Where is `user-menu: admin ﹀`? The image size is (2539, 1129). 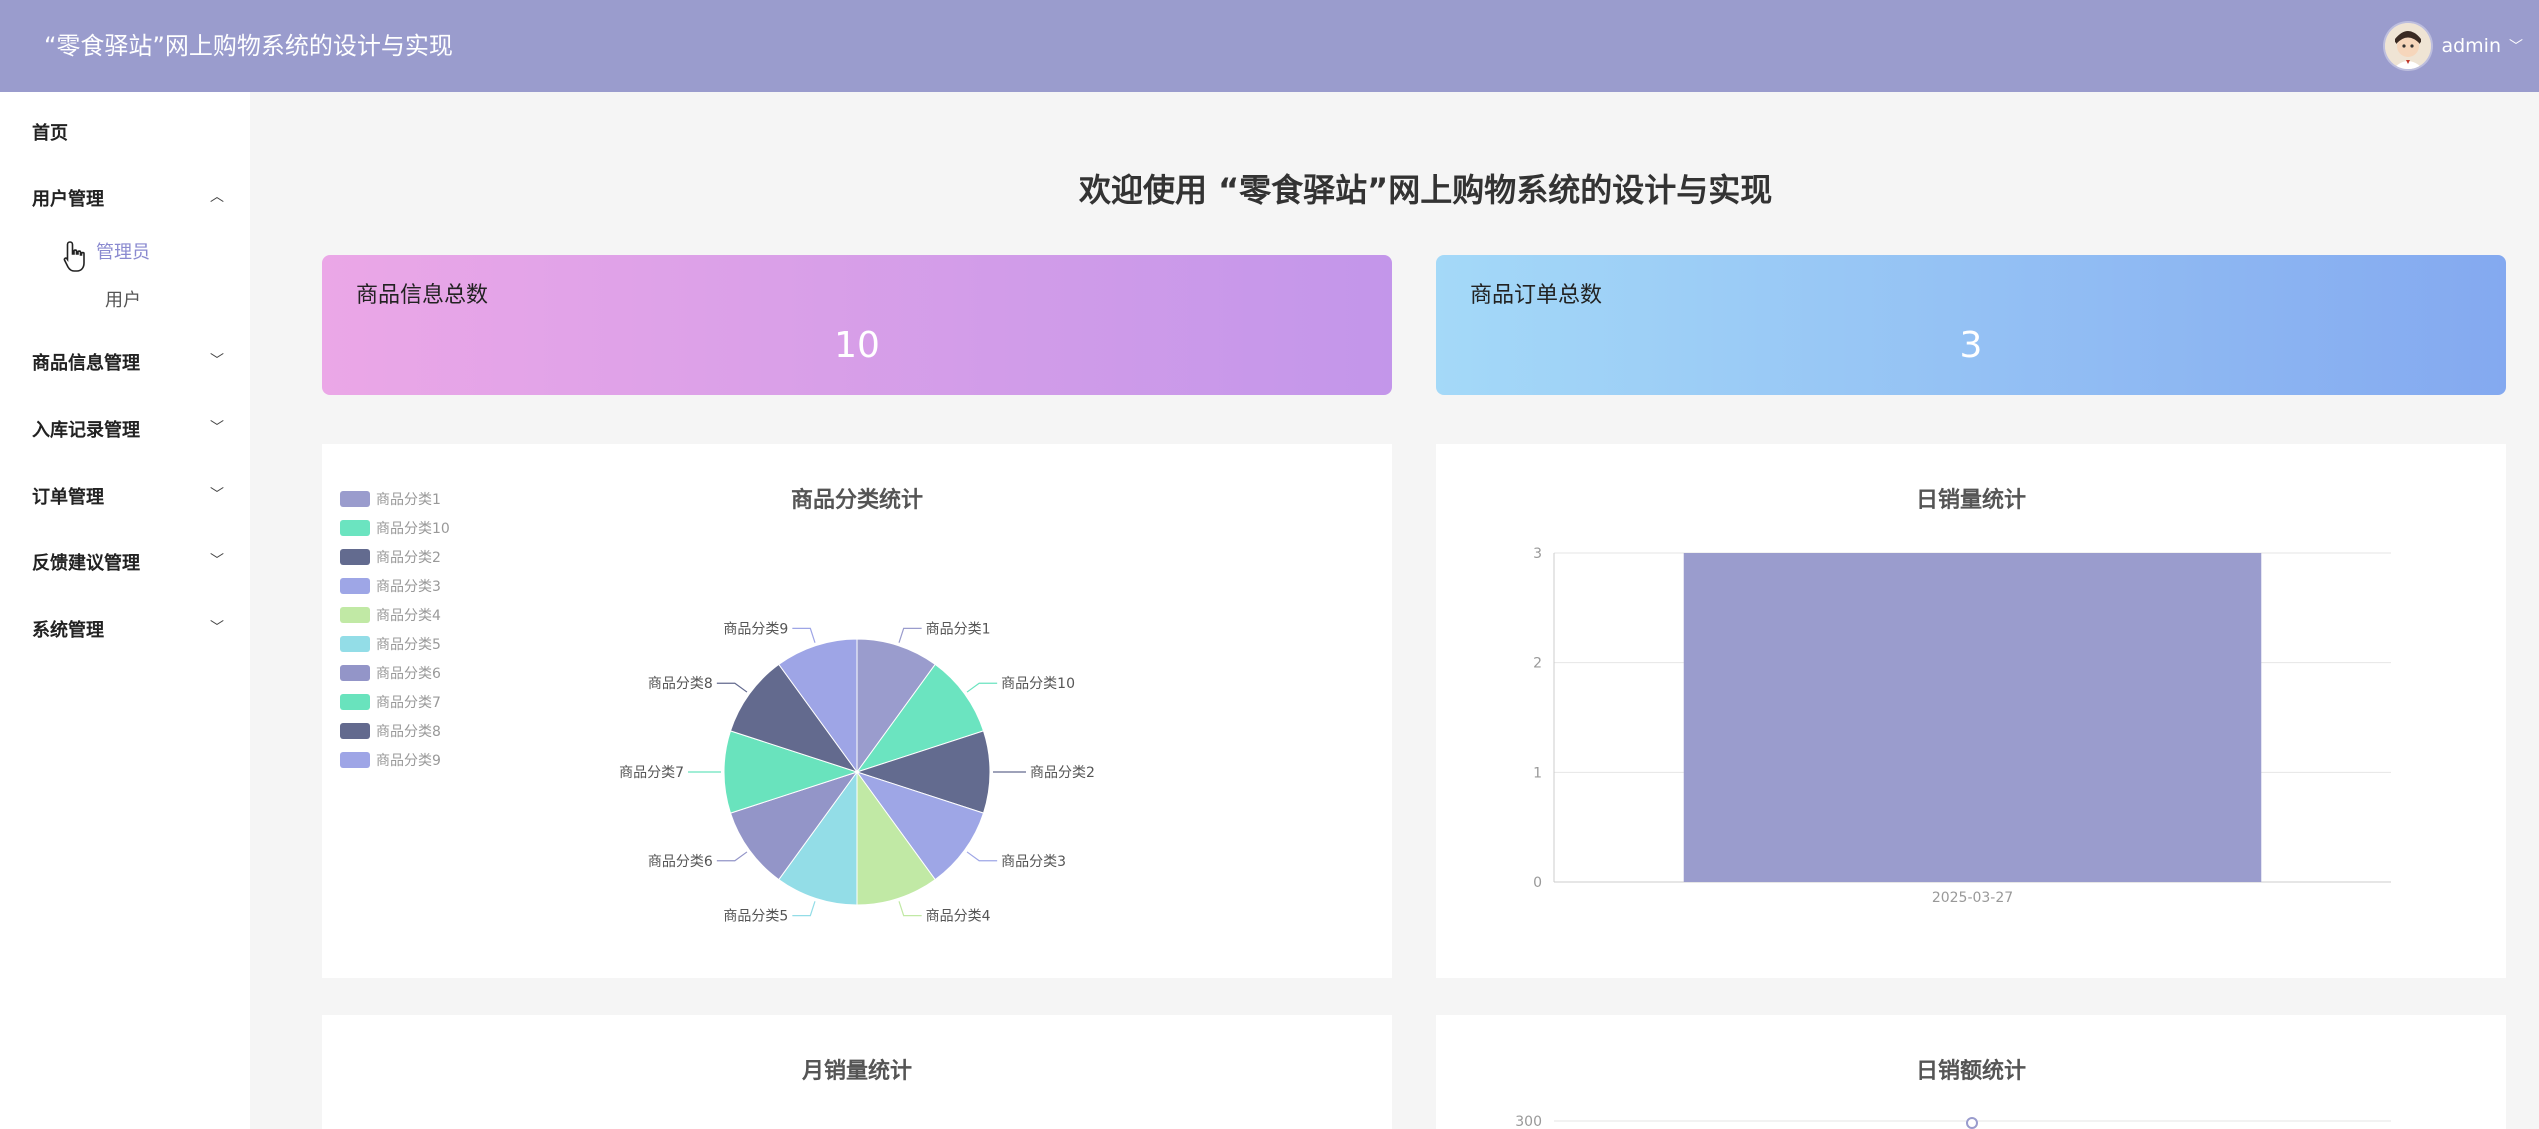
user-menu: admin ﹀ is located at coordinates (2454, 46).